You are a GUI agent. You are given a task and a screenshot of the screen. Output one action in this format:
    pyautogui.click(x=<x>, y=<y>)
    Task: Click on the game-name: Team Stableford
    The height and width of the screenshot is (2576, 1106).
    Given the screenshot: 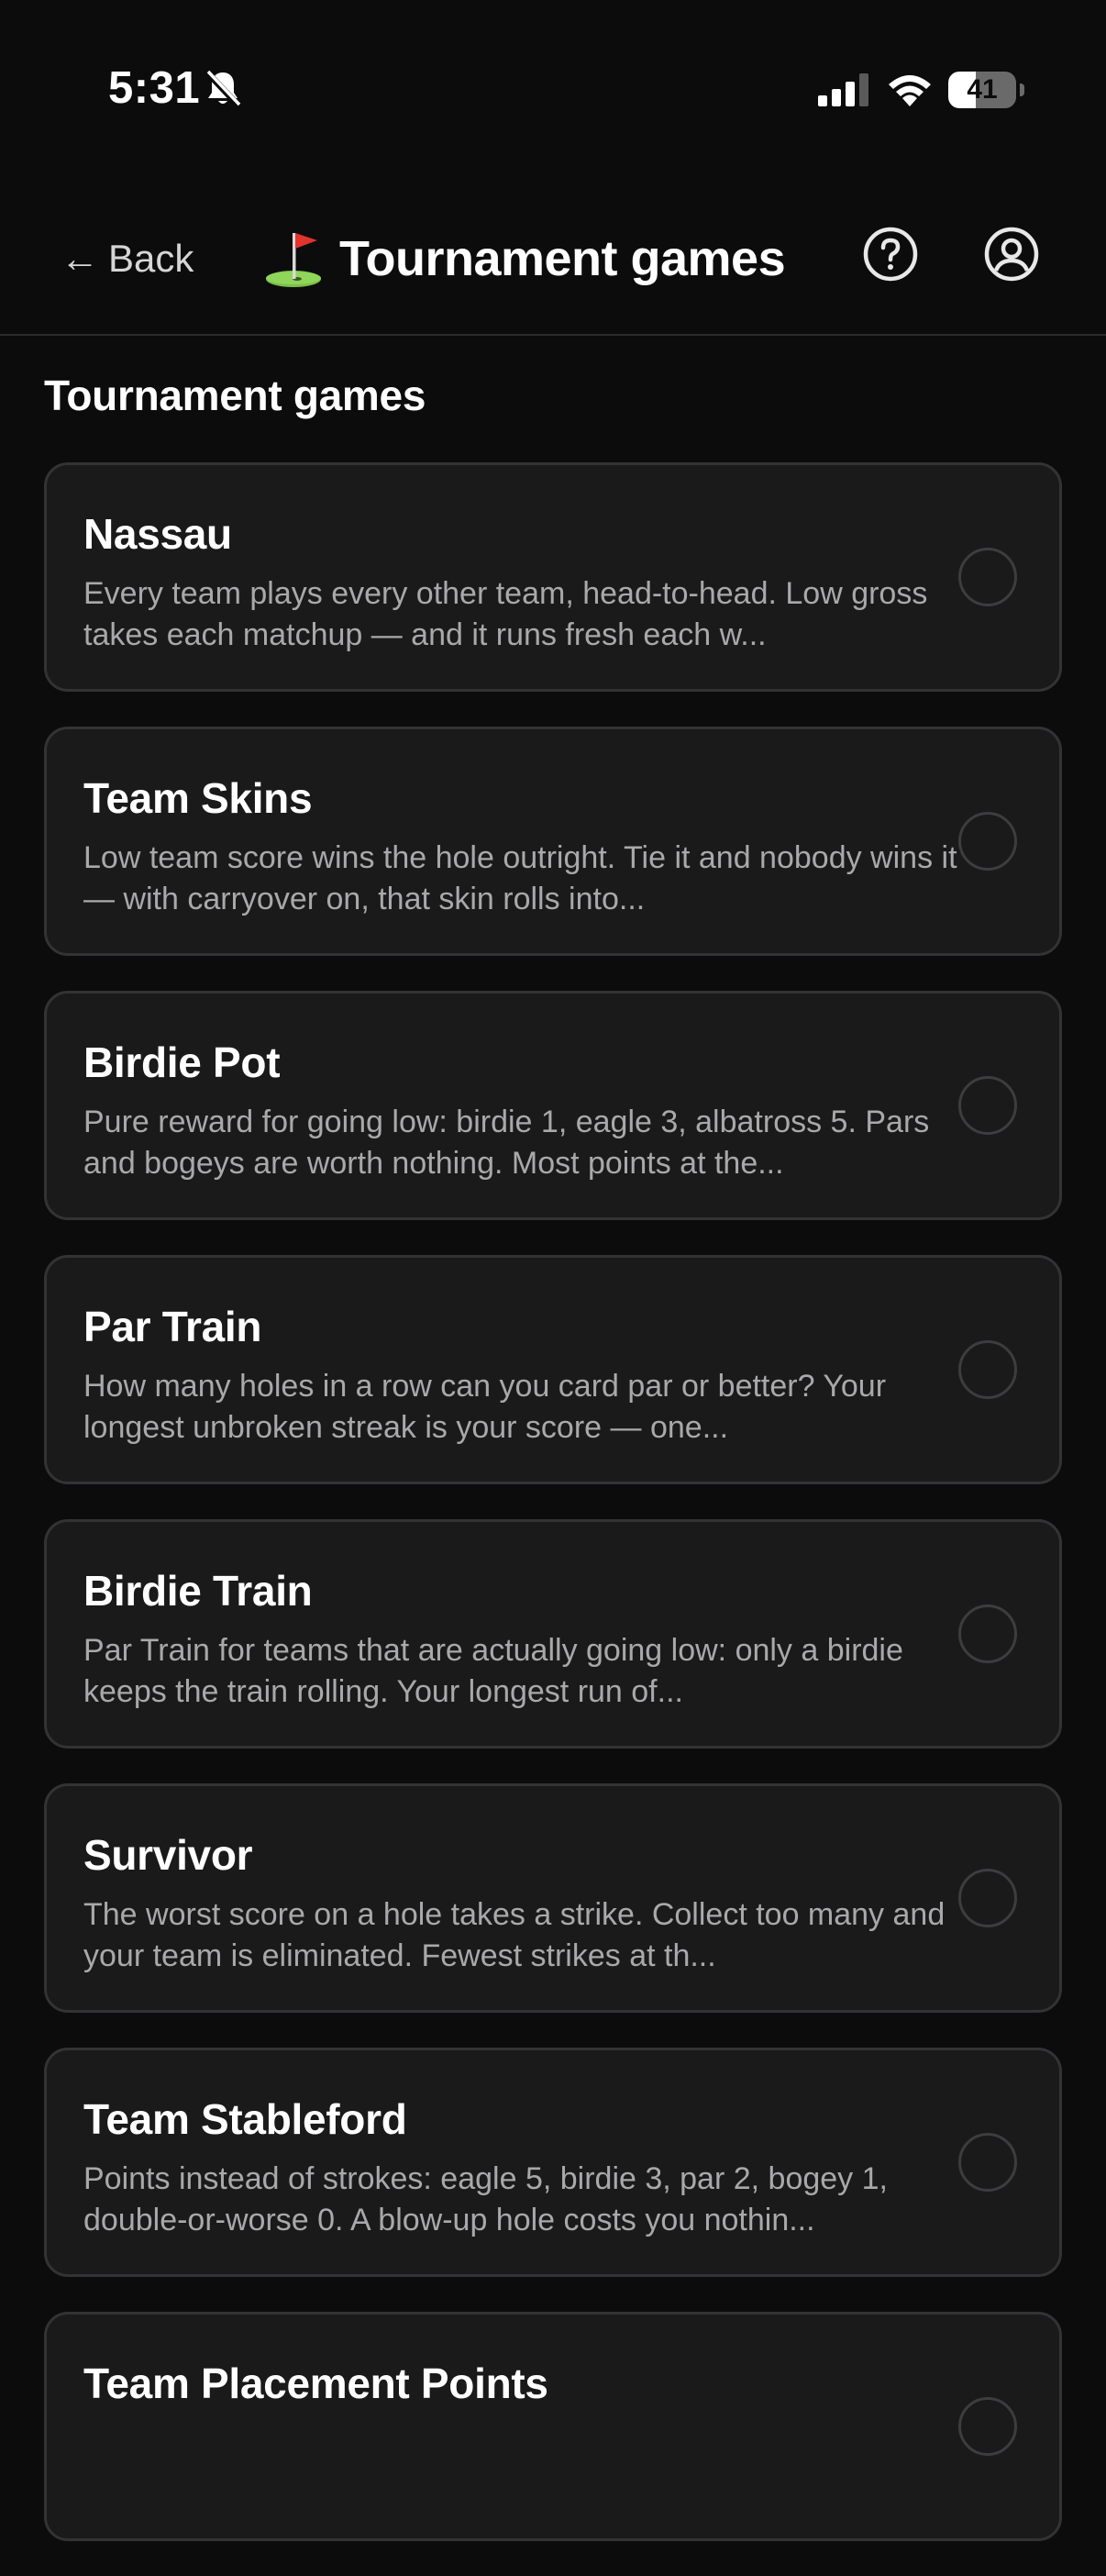 What is the action you would take?
    pyautogui.click(x=245, y=2119)
    